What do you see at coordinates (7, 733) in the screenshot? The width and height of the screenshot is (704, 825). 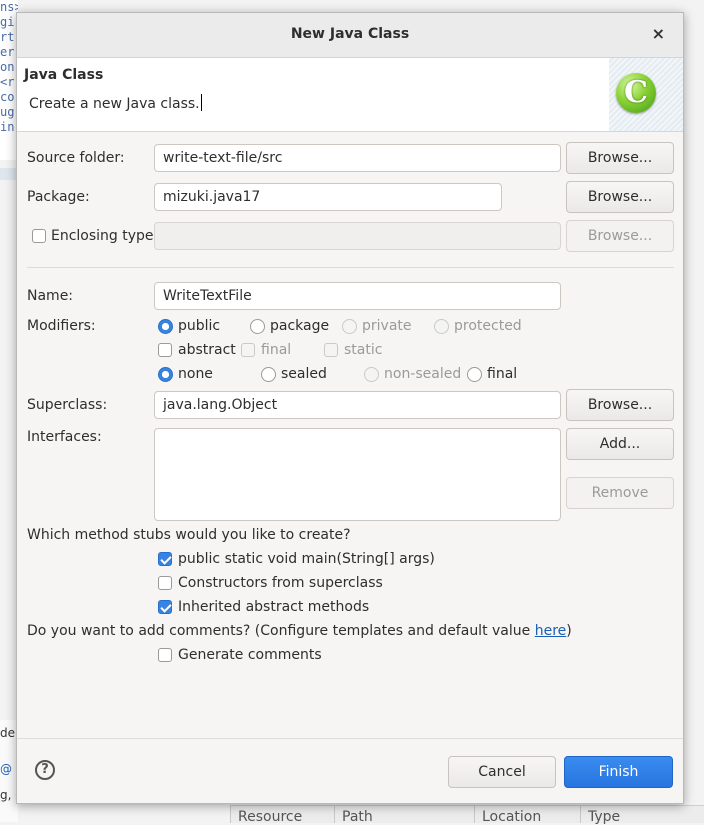 I see `background-text: de` at bounding box center [7, 733].